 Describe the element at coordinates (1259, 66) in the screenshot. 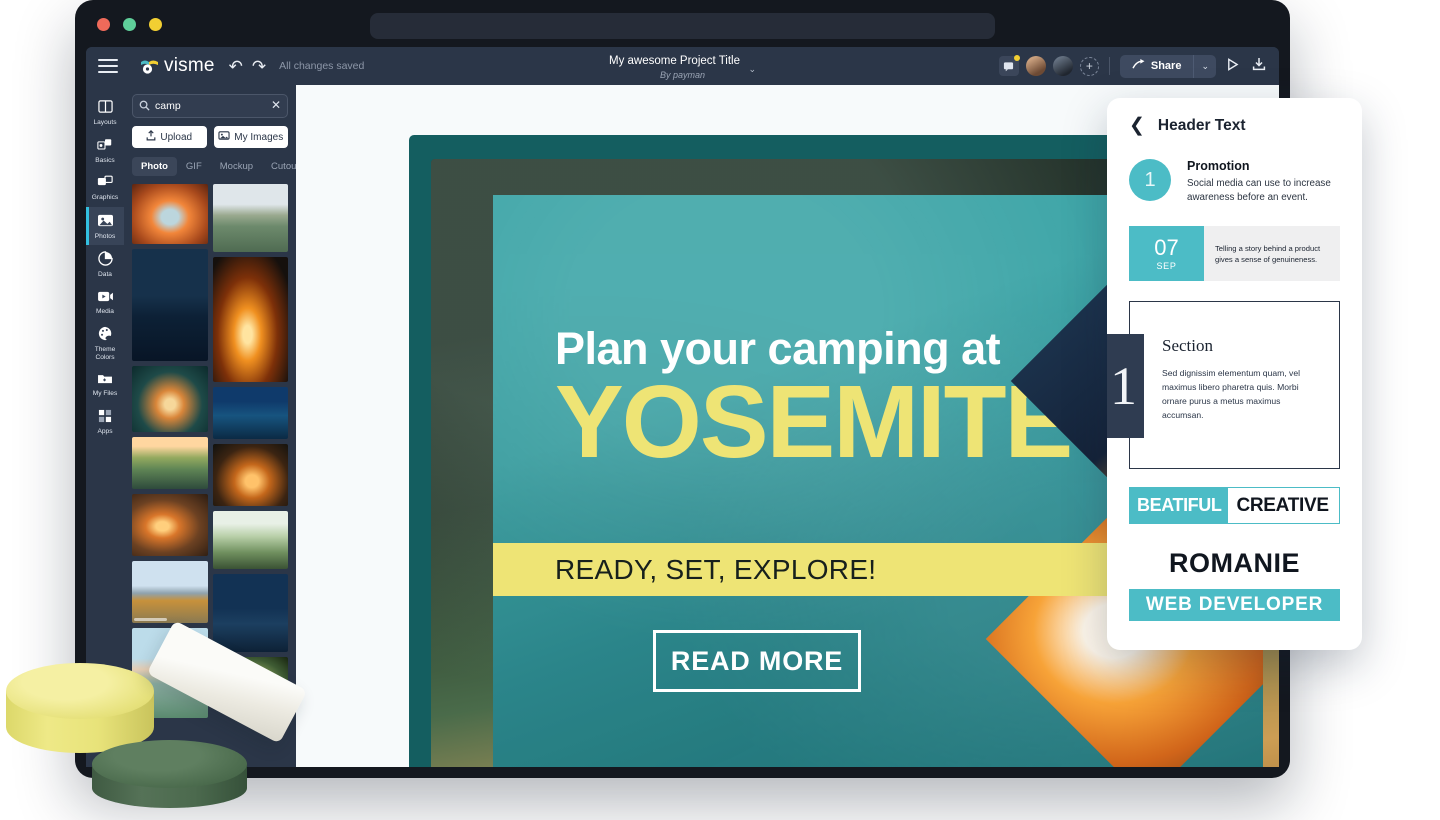

I see `download-icon` at that location.